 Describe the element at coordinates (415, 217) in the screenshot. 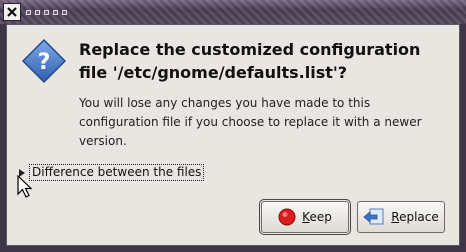

I see `replace-button-label: Replace` at that location.